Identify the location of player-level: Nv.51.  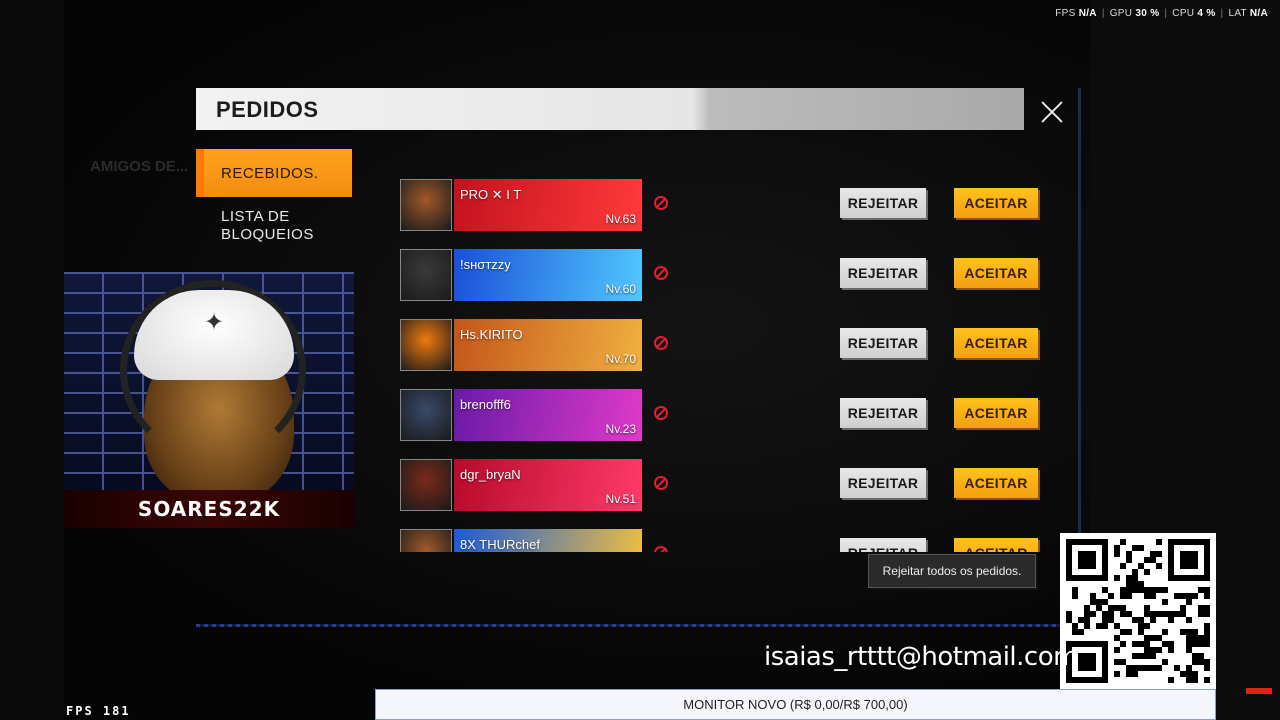
(620, 499).